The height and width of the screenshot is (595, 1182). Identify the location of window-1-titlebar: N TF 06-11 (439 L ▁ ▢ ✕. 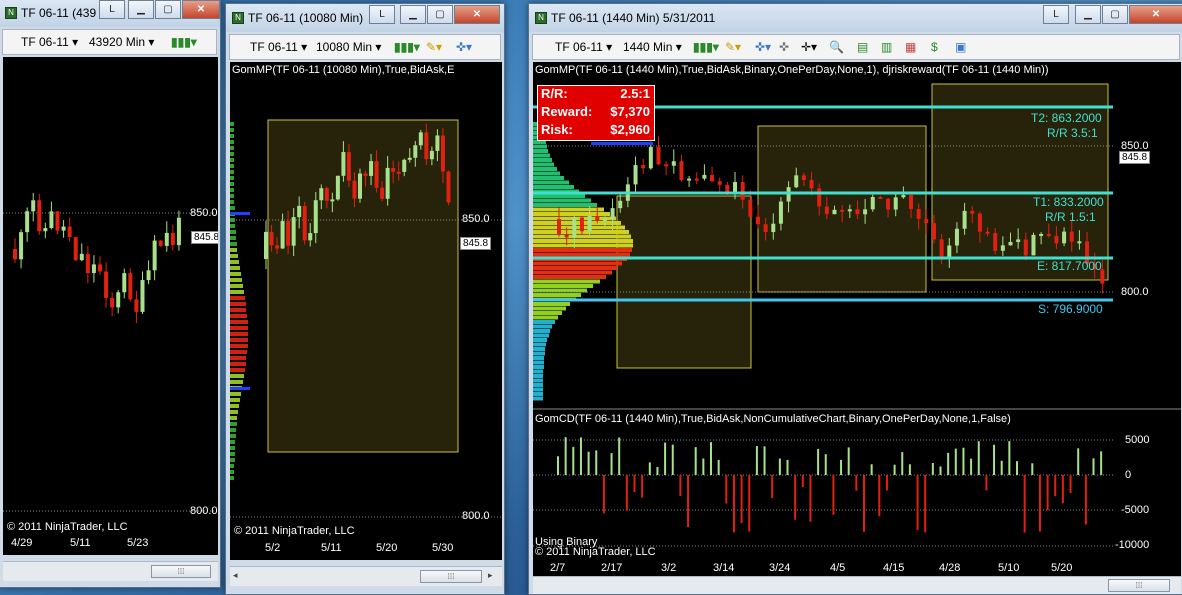
(110, 13).